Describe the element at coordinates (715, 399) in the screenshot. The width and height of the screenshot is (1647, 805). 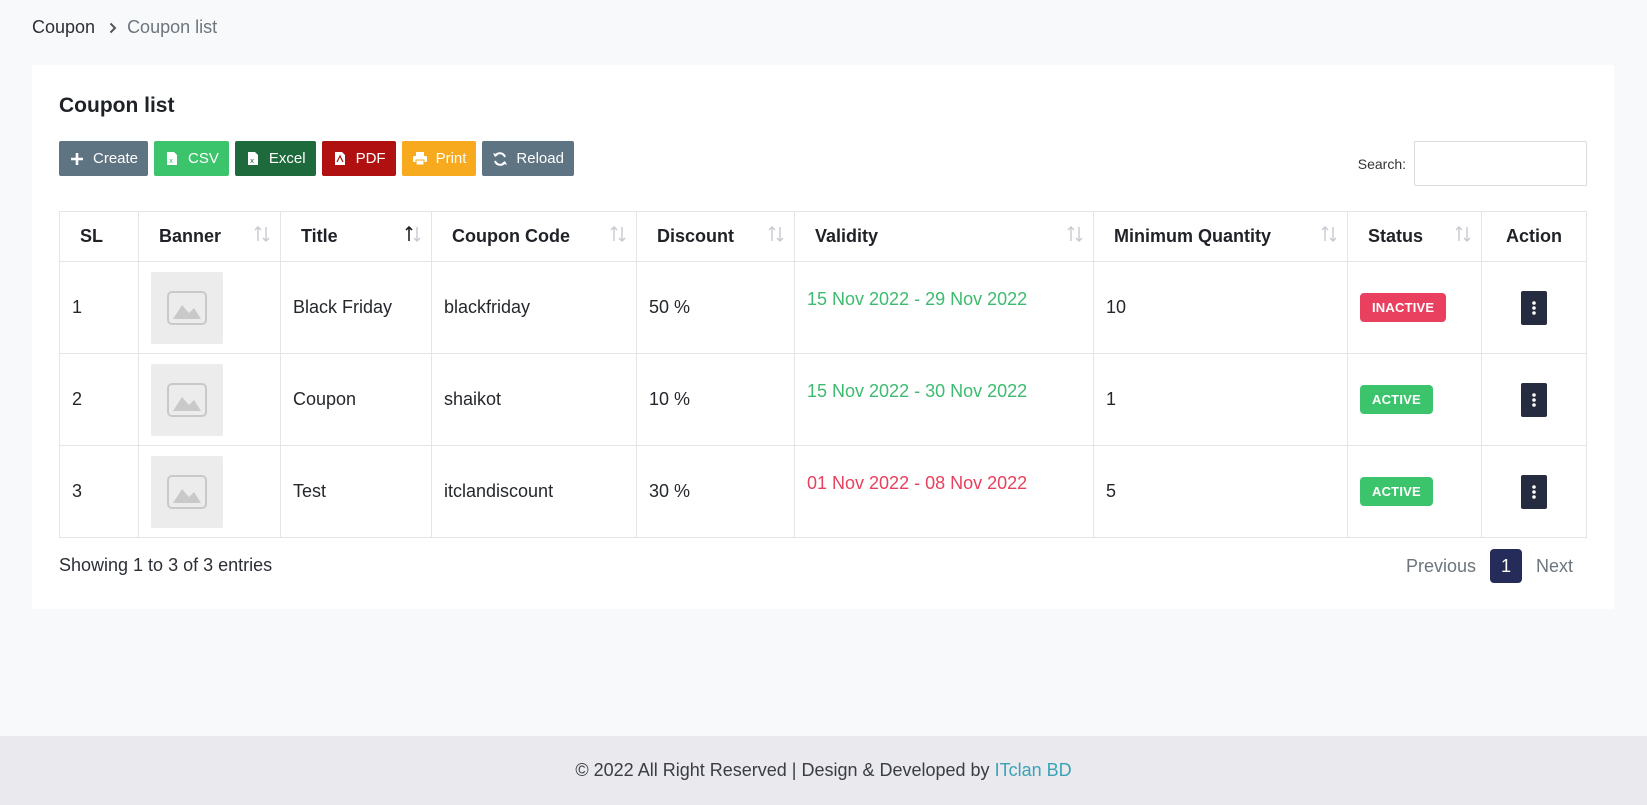
I see `cell-discount: 10 %` at that location.